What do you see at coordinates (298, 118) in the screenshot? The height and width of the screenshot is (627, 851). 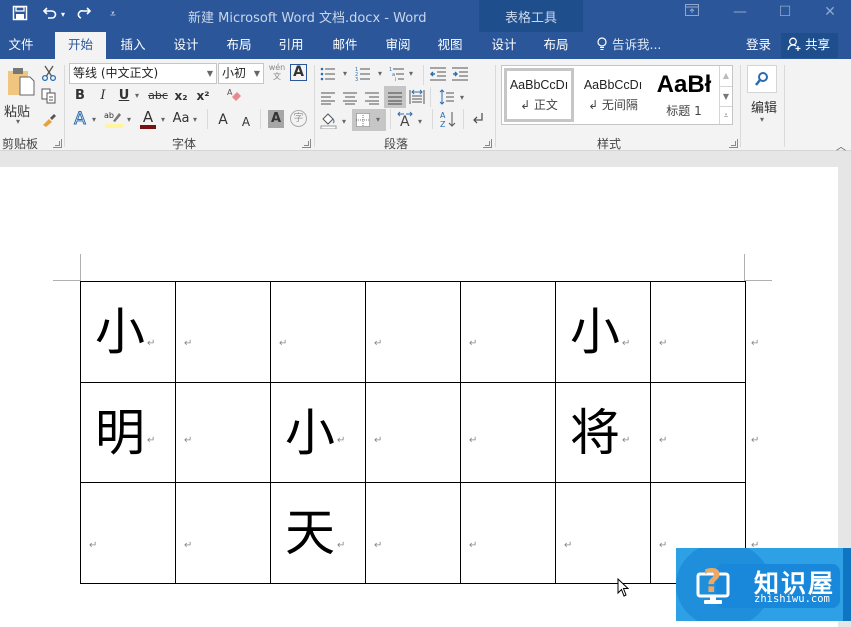 I see `enclose-characters-button: 字` at bounding box center [298, 118].